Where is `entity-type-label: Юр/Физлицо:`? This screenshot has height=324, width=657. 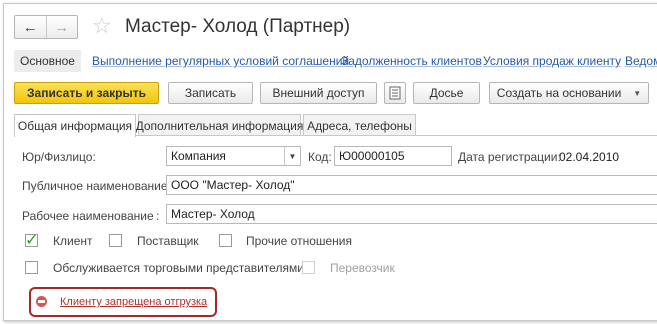 entity-type-label: Юр/Физлицо: is located at coordinates (59, 157).